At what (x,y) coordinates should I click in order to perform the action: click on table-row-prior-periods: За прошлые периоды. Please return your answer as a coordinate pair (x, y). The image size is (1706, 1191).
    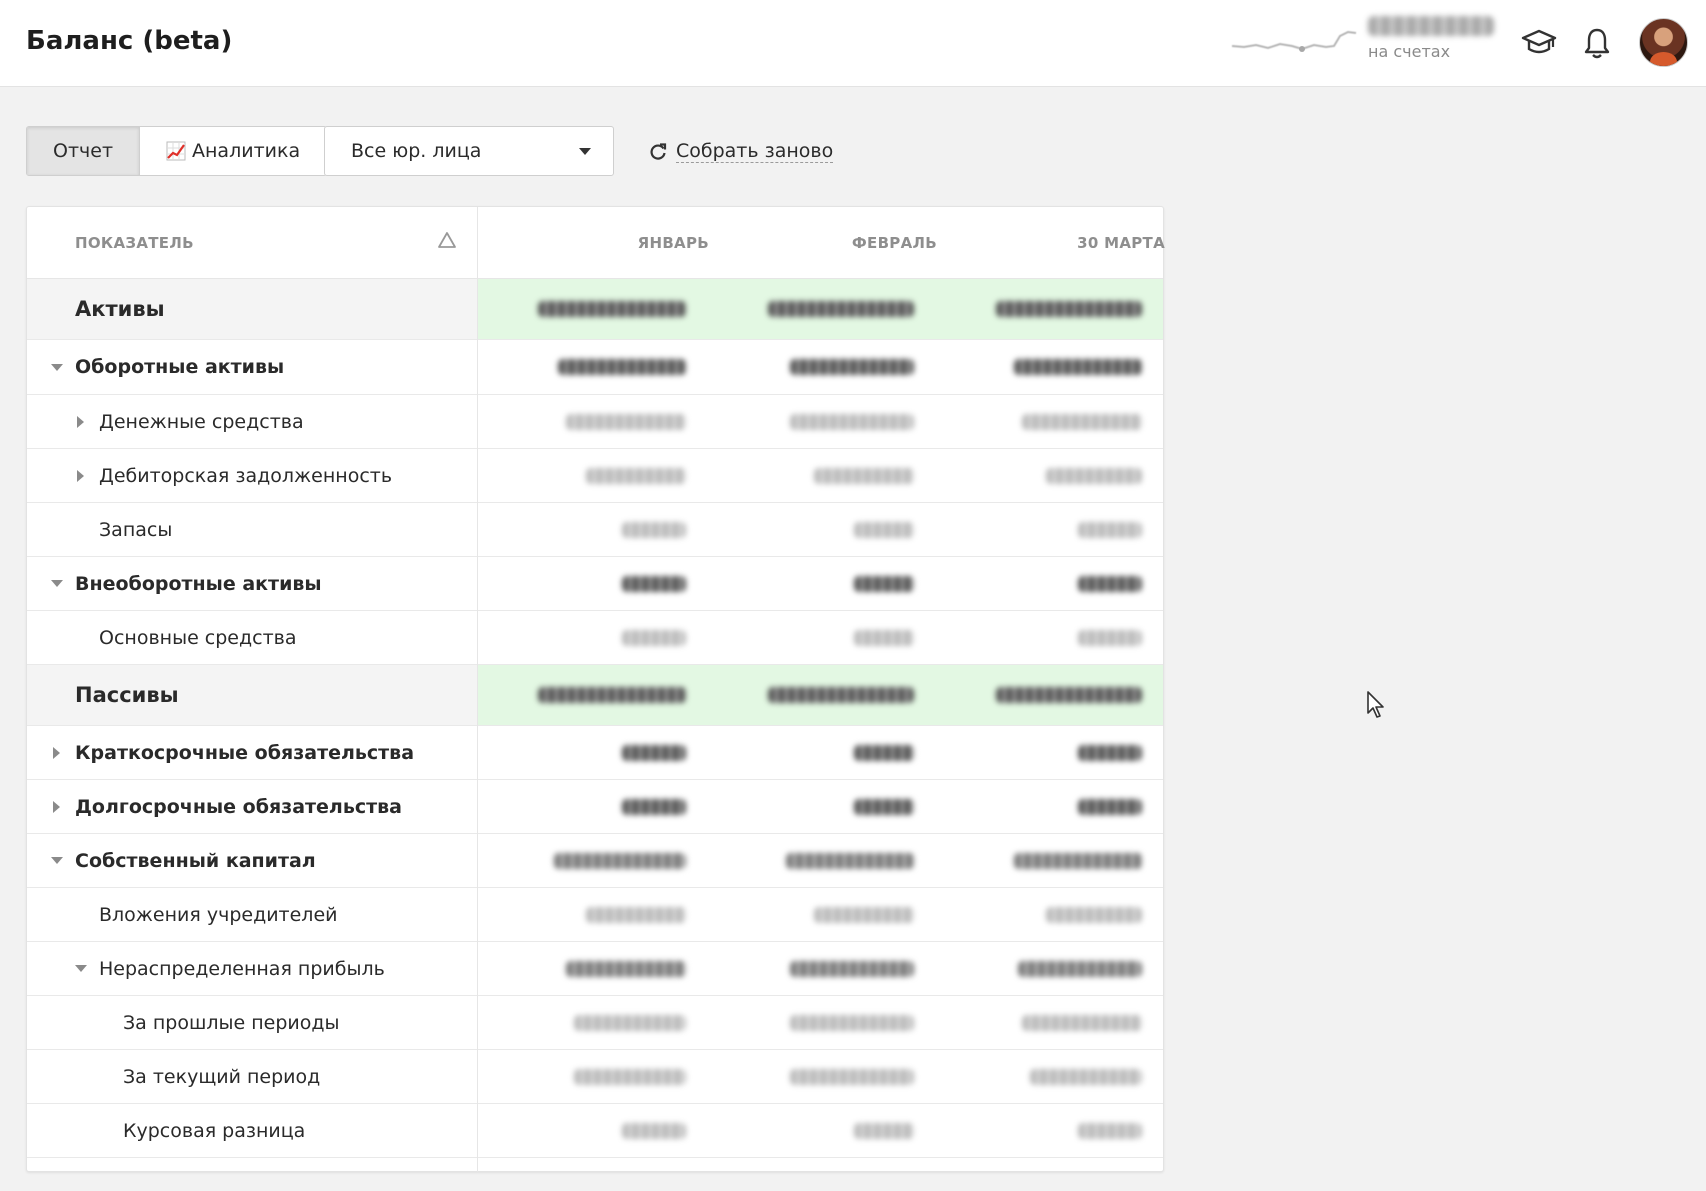
    Looking at the image, I should click on (595, 1023).